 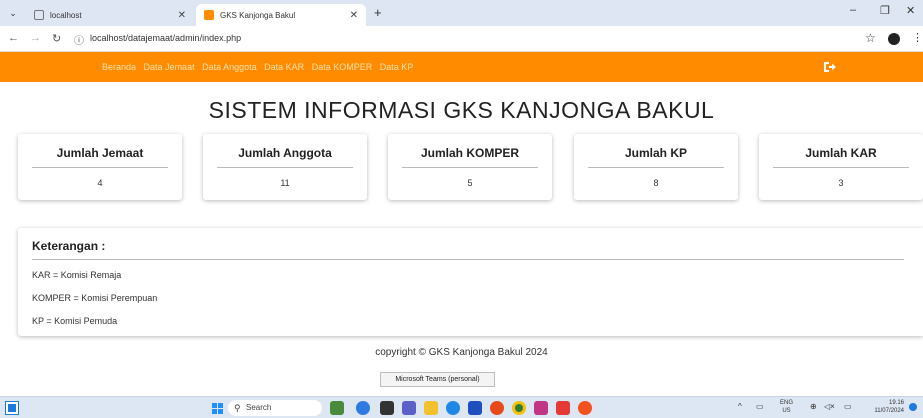 I want to click on stat-card-kp: Jumlah KP 8, so click(x=656, y=167).